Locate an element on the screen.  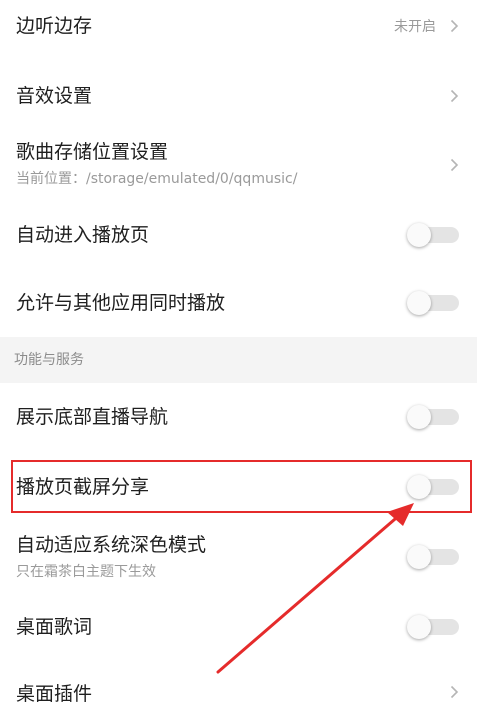
setting-title: 允许与其他应用同时播放 is located at coordinates (121, 303).